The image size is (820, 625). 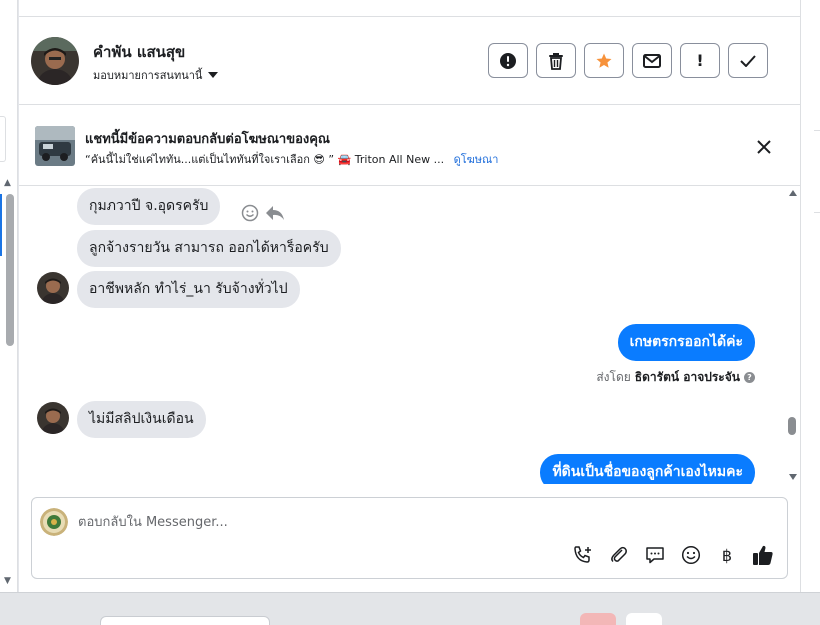 What do you see at coordinates (613, 377) in the screenshot?
I see `sent-by-prefix: ส่งโดย` at bounding box center [613, 377].